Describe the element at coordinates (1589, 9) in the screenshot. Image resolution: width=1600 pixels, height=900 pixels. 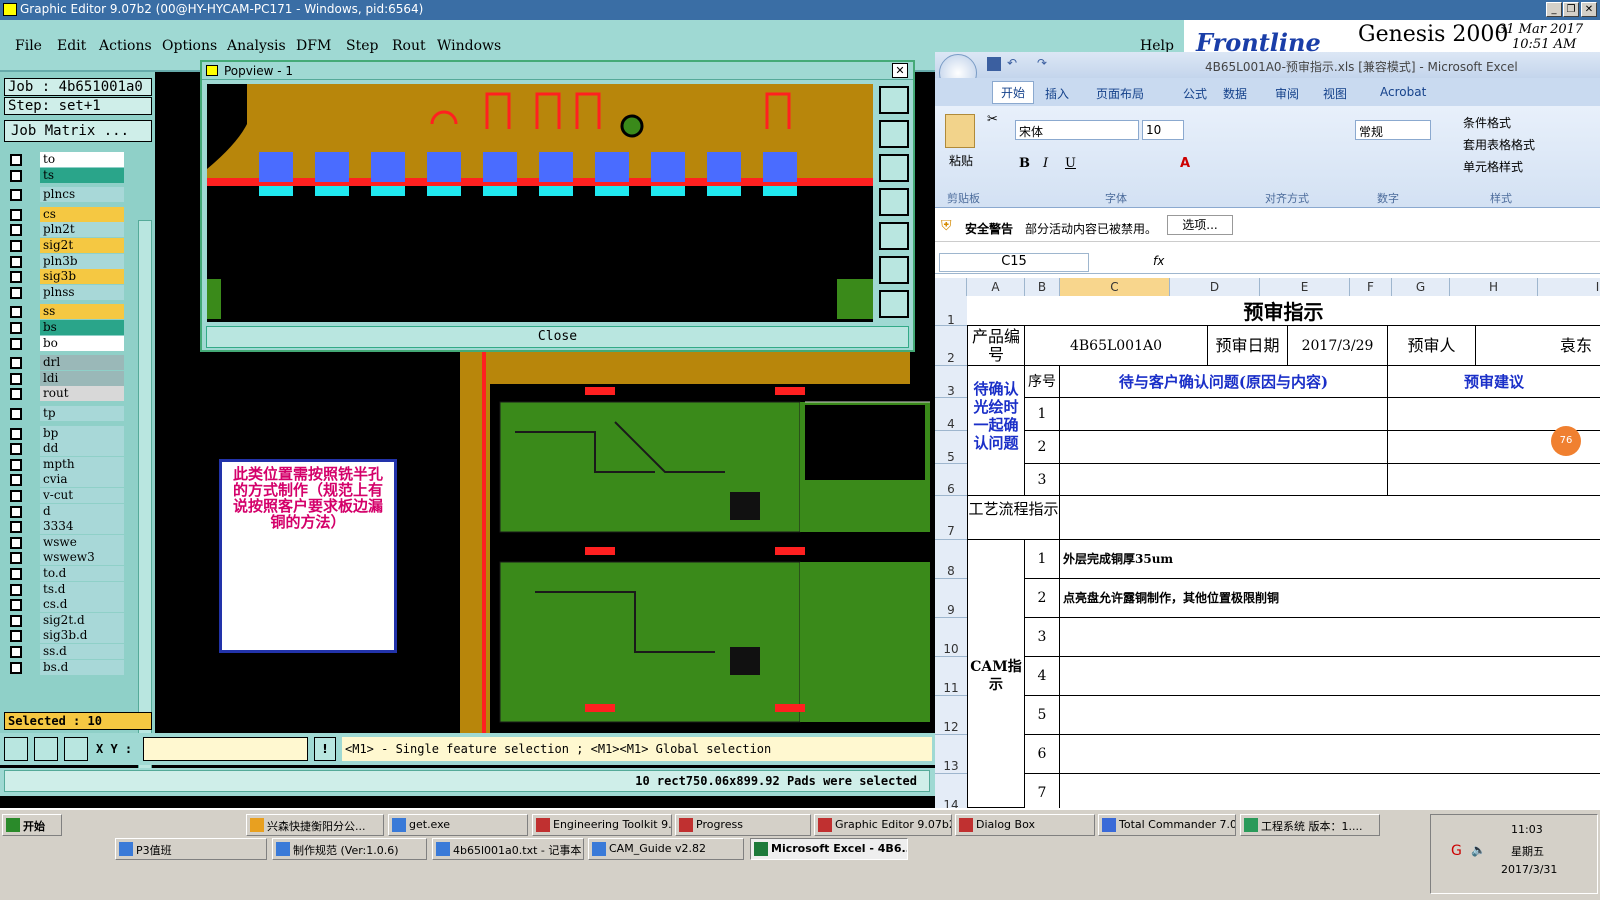
I see `close-icon: ✕` at that location.